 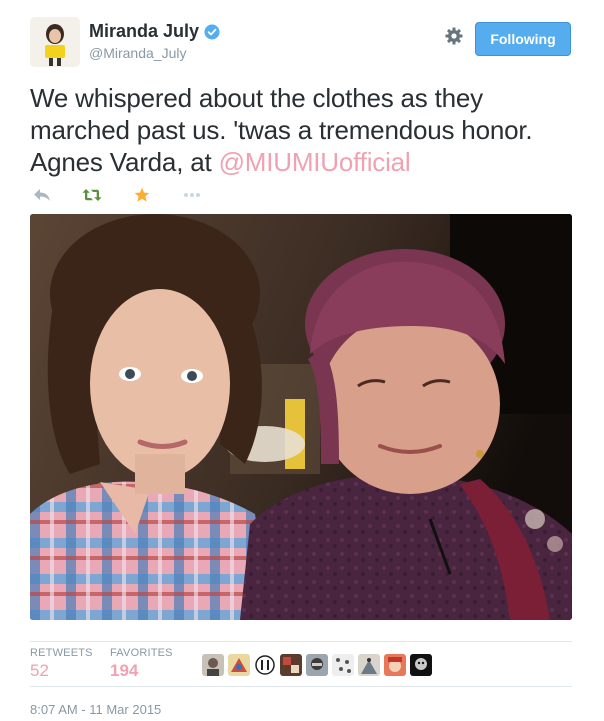 What do you see at coordinates (256, 98) in the screenshot?
I see `tweet-text-line: We whispered about the clothes as they` at bounding box center [256, 98].